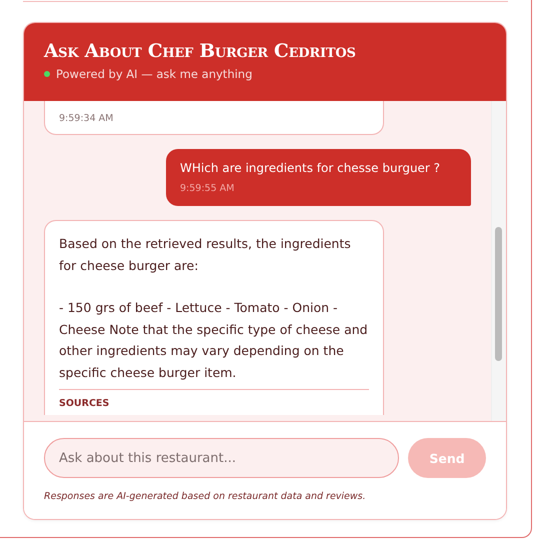 The width and height of the screenshot is (540, 540). Describe the element at coordinates (154, 74) in the screenshot. I see `status-text: Powered by AI — ask me anything` at that location.